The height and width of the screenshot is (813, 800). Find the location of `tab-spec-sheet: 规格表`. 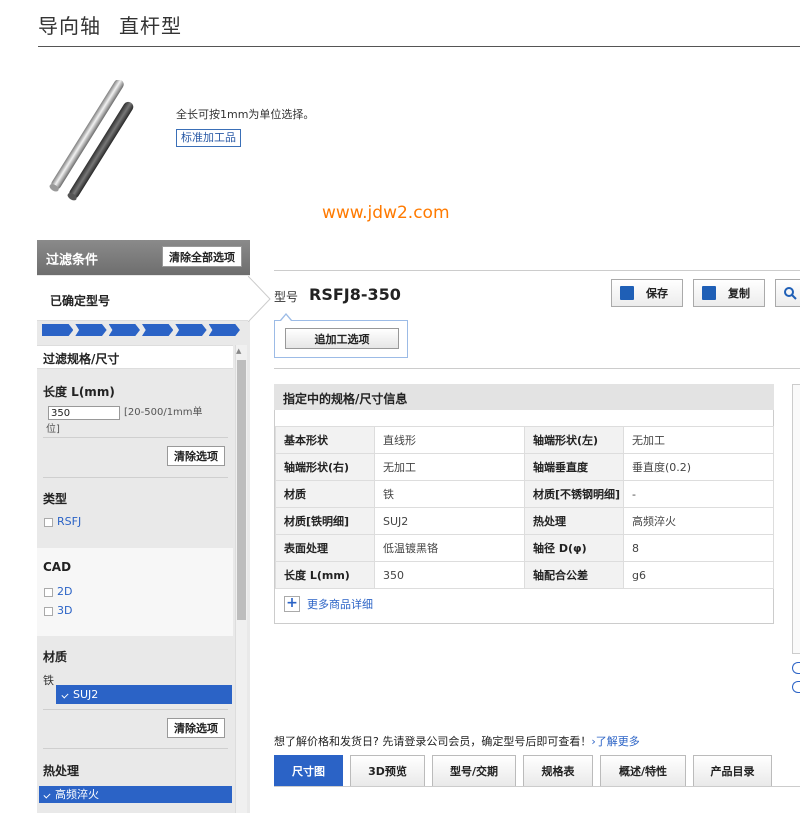

tab-spec-sheet: 规格表 is located at coordinates (558, 770).